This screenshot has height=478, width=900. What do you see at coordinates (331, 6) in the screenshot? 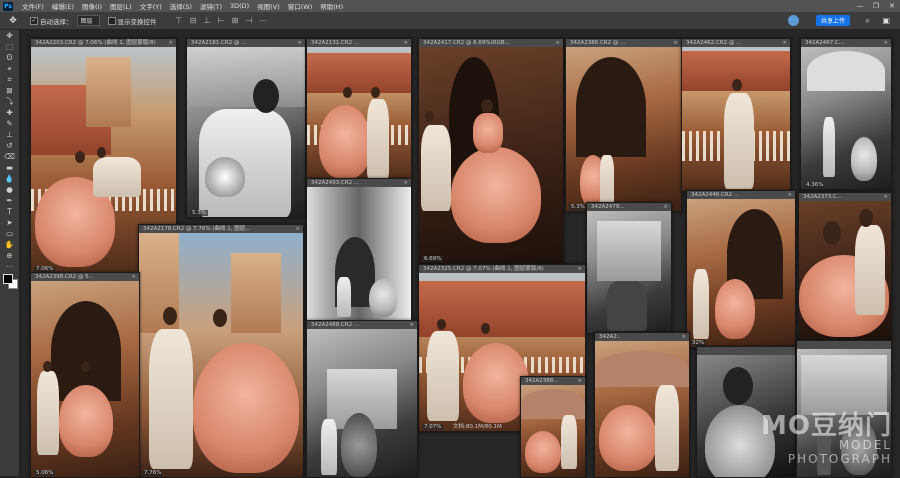
I see `menu-help: 帮助(H)` at bounding box center [331, 6].